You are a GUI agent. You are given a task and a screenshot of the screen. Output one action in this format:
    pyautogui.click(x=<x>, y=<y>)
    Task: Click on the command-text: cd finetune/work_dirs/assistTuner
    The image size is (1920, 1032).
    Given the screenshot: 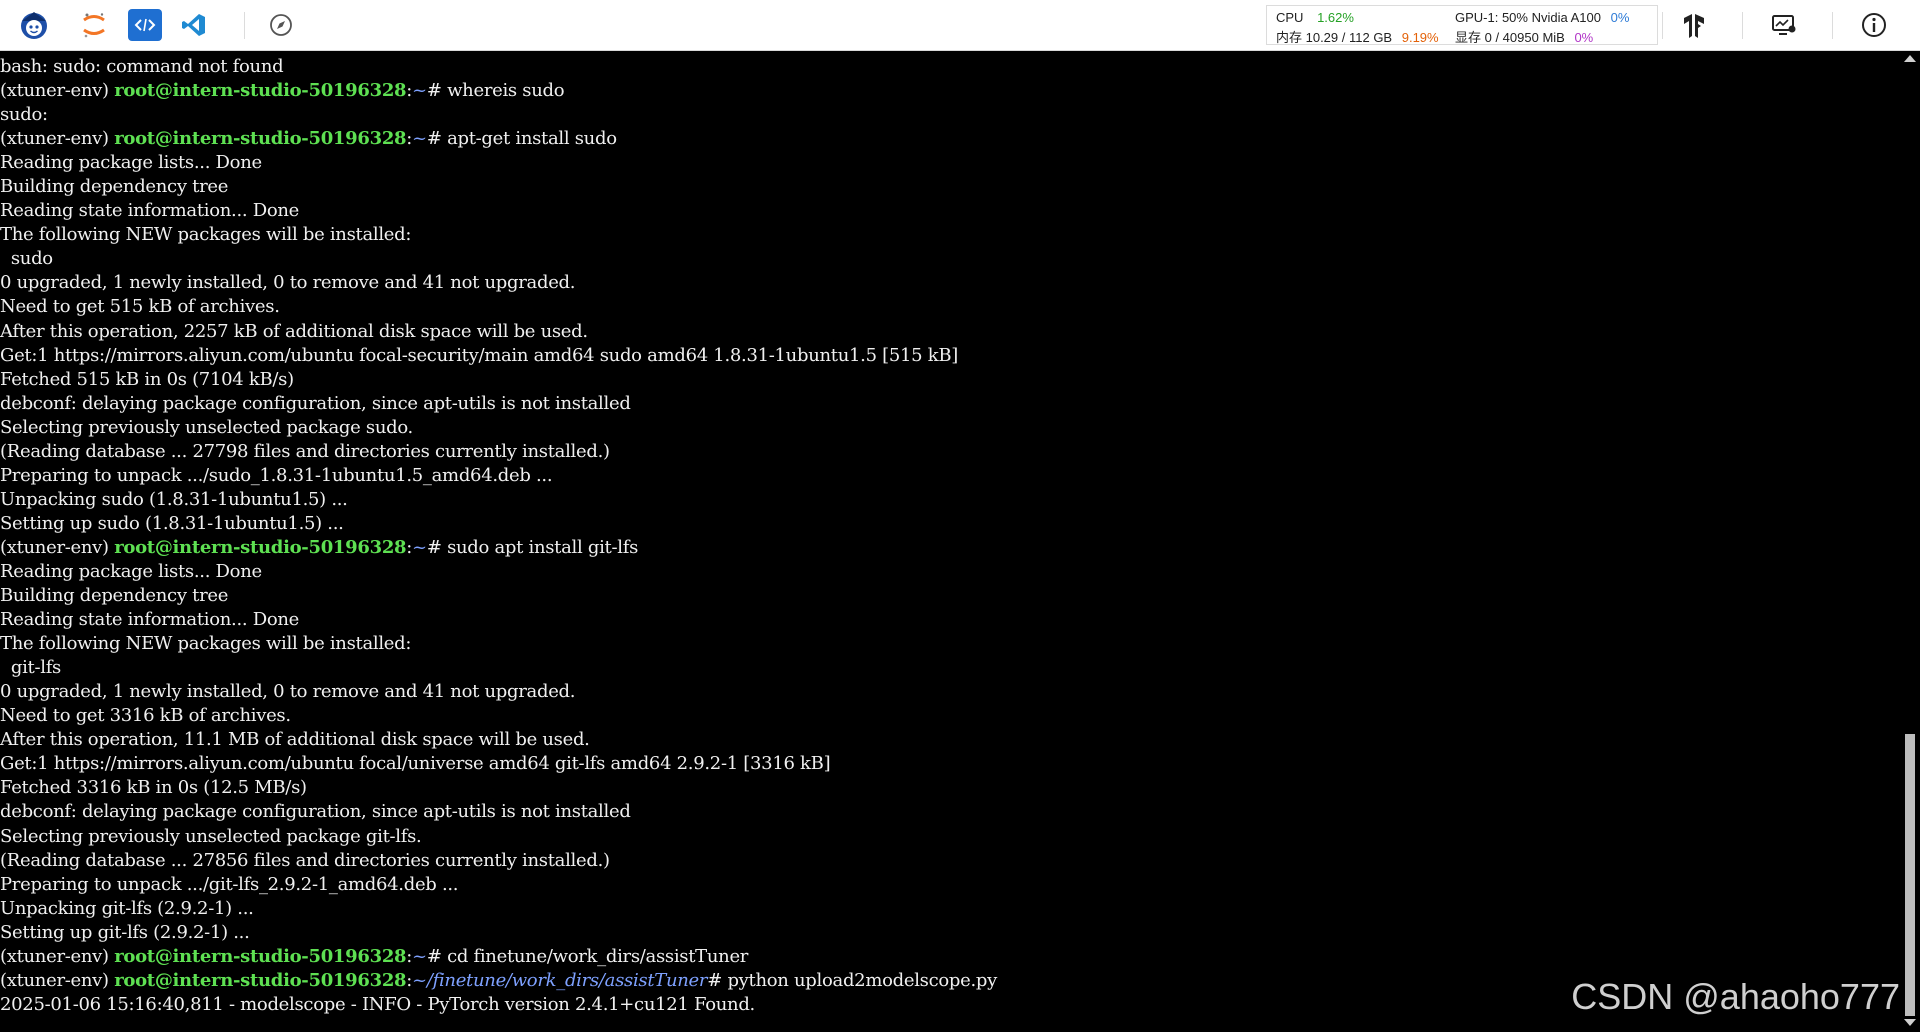 What is the action you would take?
    pyautogui.click(x=598, y=956)
    